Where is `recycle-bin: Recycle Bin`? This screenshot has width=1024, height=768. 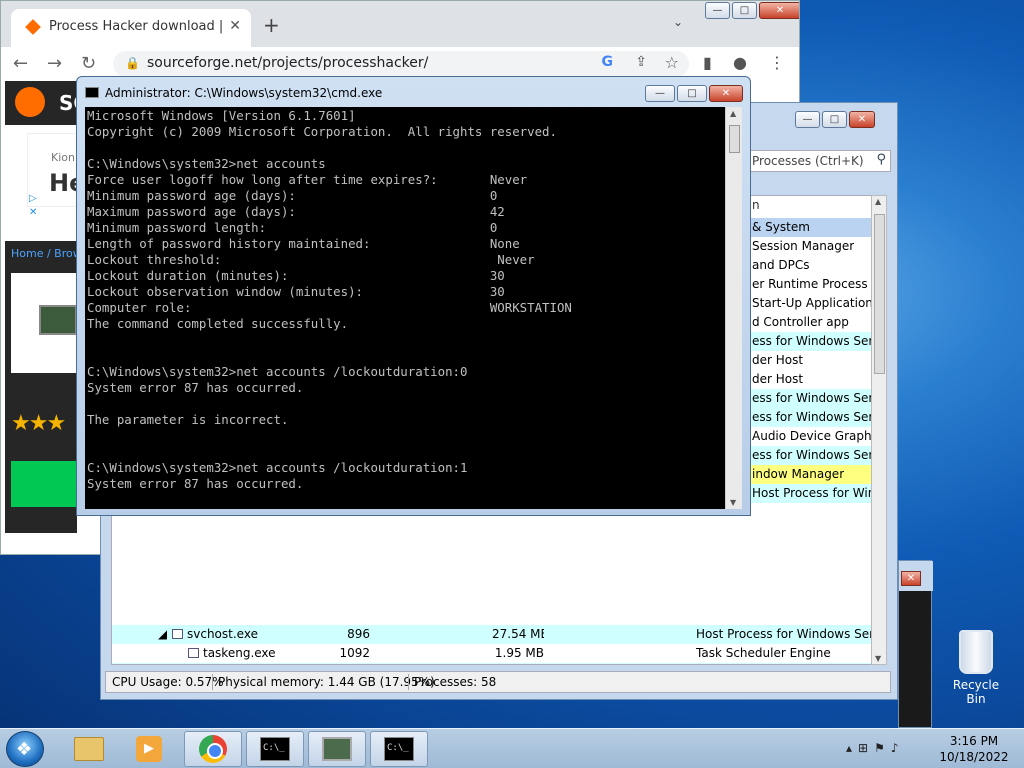
recycle-bin: Recycle Bin is located at coordinates (976, 668).